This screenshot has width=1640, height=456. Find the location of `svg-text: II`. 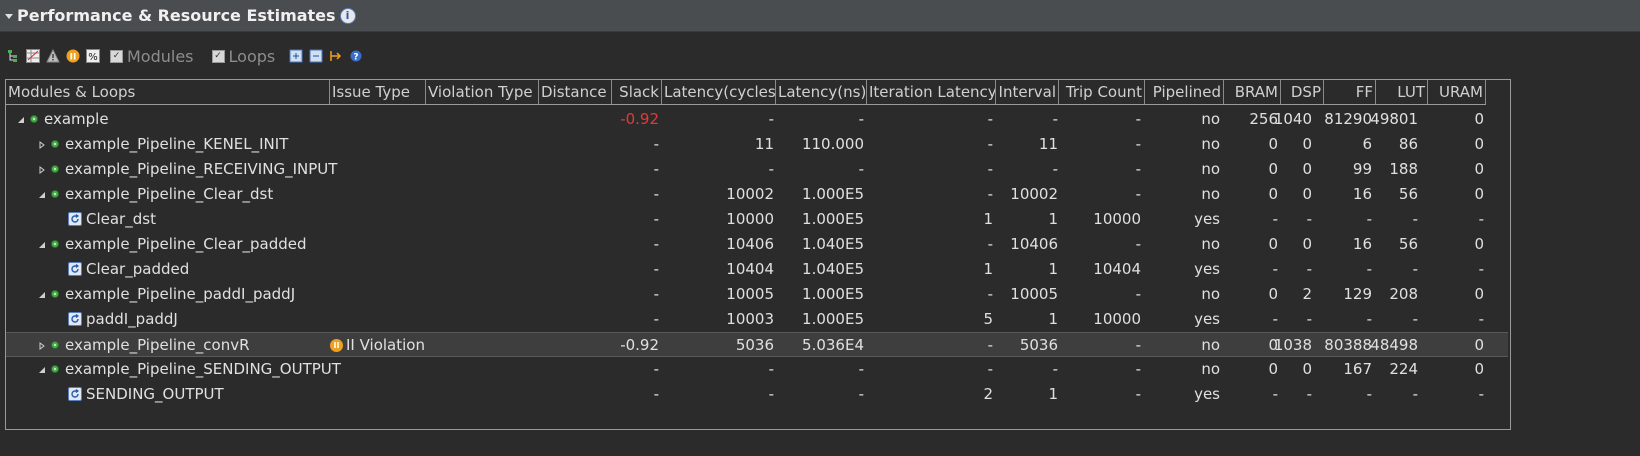

svg-text: II is located at coordinates (73, 58).